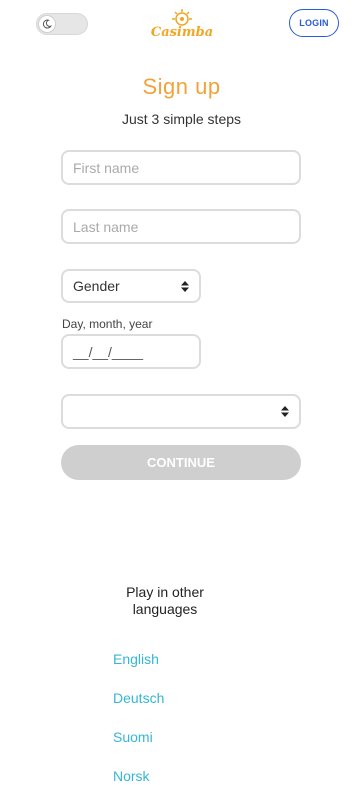 This screenshot has height=785, width=363. Describe the element at coordinates (181, 226) in the screenshot. I see `last-name-field: Last name` at that location.